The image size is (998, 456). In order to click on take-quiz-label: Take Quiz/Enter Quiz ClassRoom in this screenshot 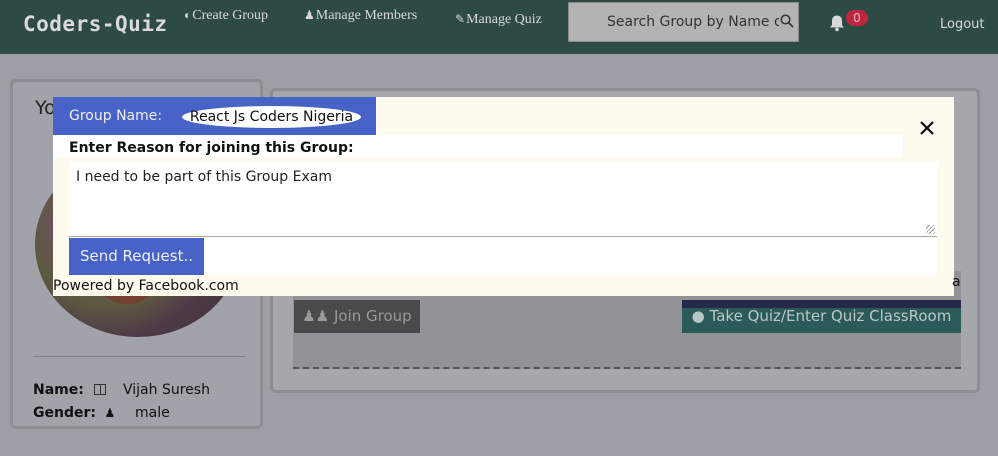, I will do `click(830, 316)`.